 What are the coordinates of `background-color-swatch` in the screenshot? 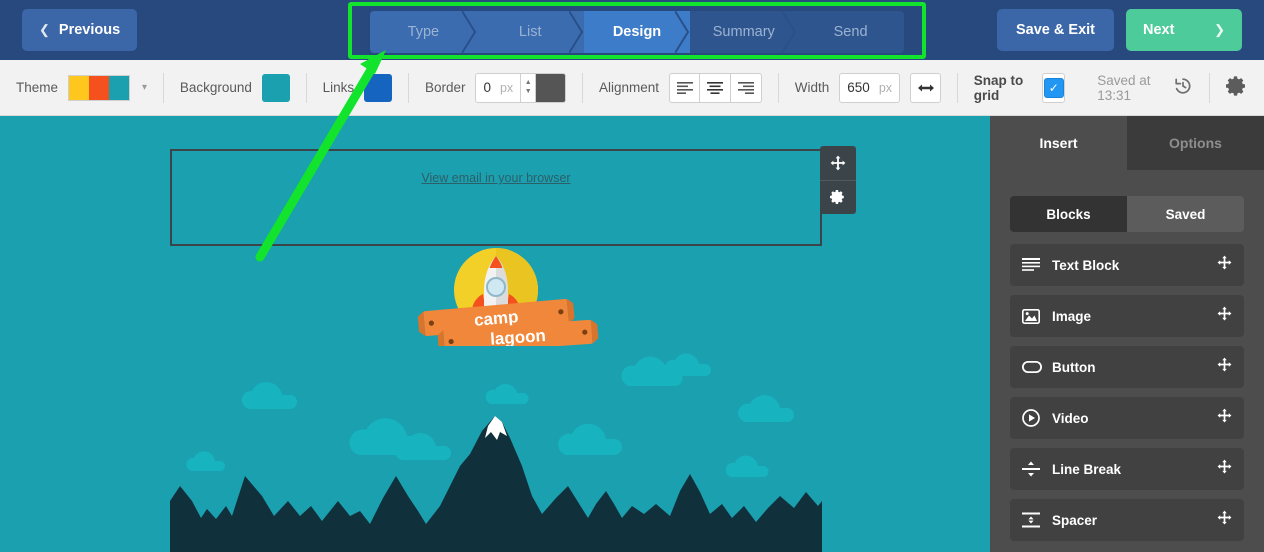 It's located at (275, 87).